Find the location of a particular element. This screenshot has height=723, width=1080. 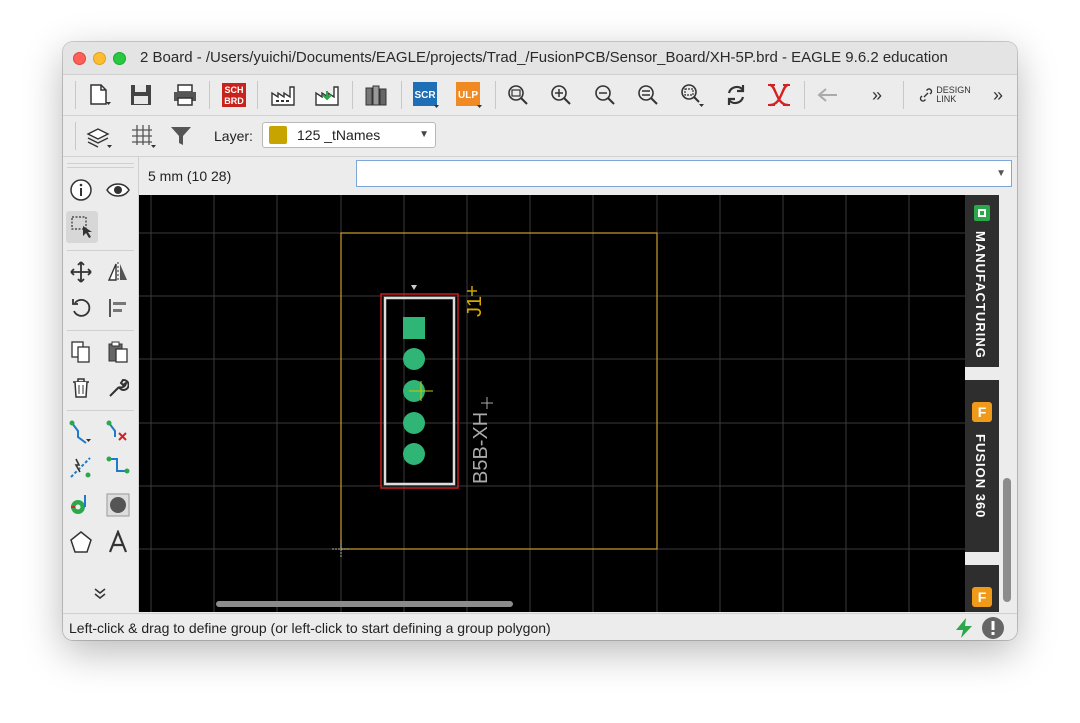

command-line-input: ▼ is located at coordinates (684, 173).